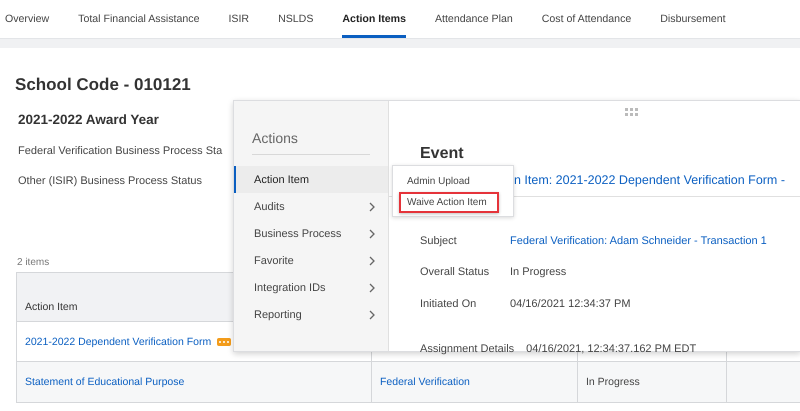 This screenshot has width=800, height=411. What do you see at coordinates (296, 19) in the screenshot?
I see `tab: NSLDS` at bounding box center [296, 19].